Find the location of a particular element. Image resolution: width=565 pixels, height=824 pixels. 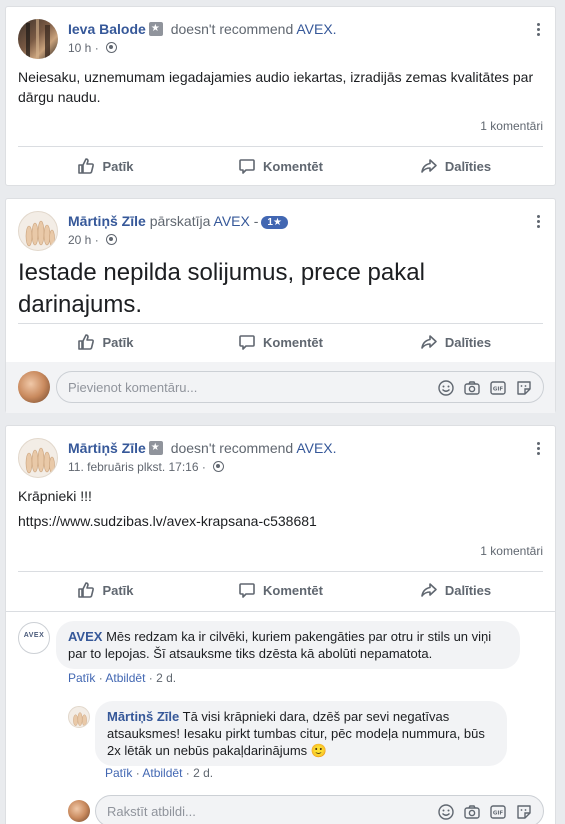

comment-author: AVEX is located at coordinates (85, 636).